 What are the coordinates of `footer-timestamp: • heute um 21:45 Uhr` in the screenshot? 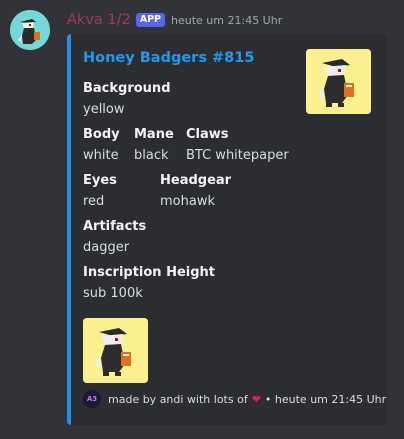 It's located at (325, 399).